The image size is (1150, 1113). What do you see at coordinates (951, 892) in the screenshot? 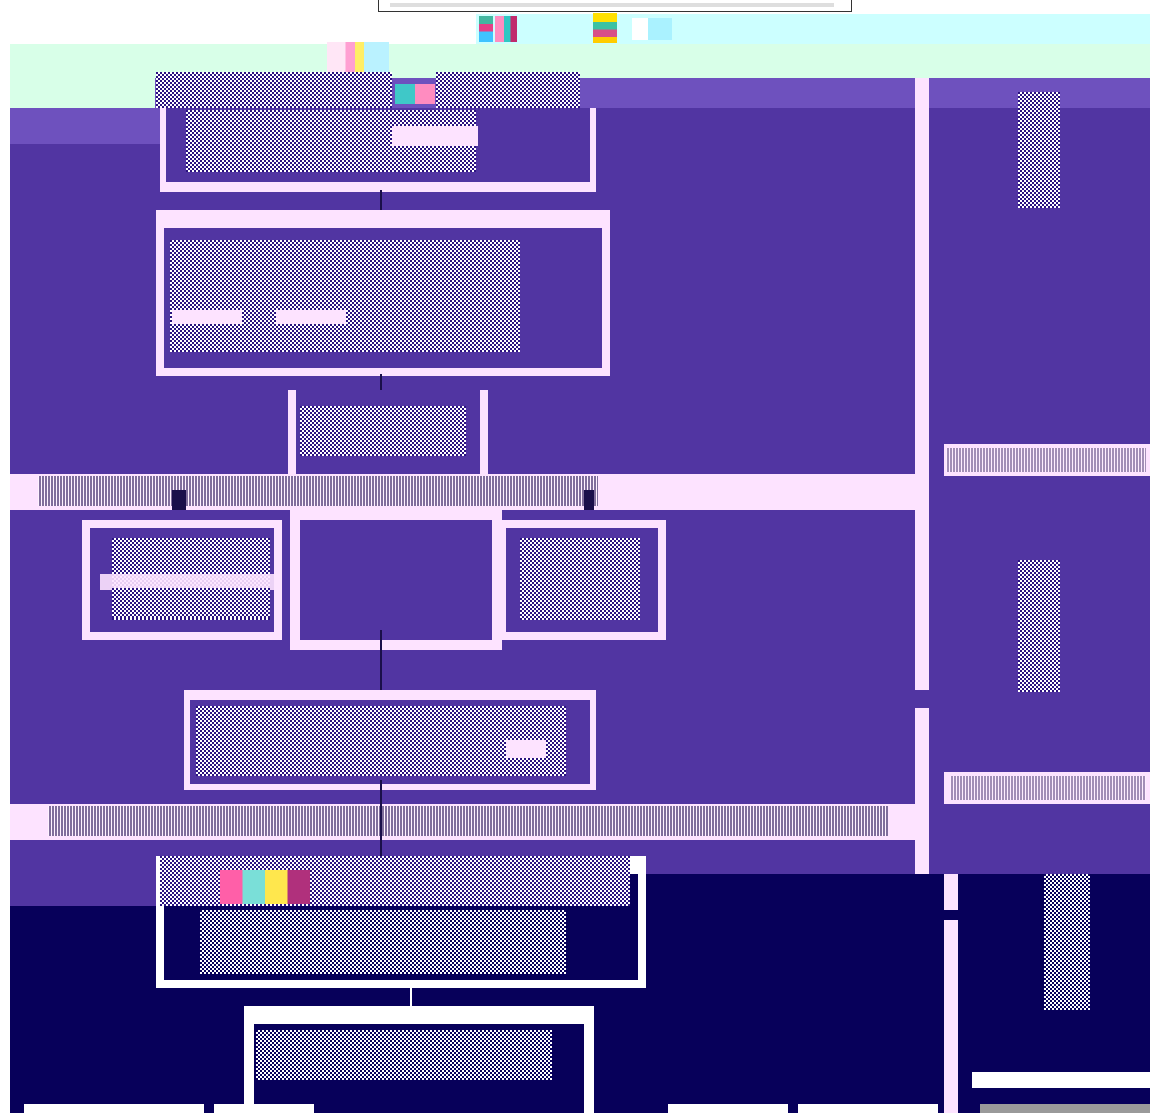
I see `right-divider-lower` at bounding box center [951, 892].